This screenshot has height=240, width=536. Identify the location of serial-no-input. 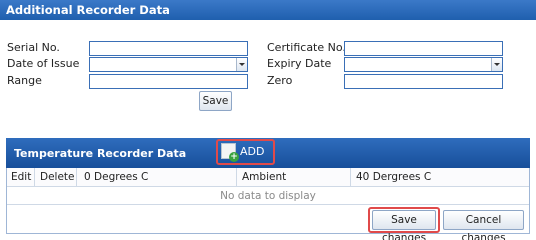
(168, 48).